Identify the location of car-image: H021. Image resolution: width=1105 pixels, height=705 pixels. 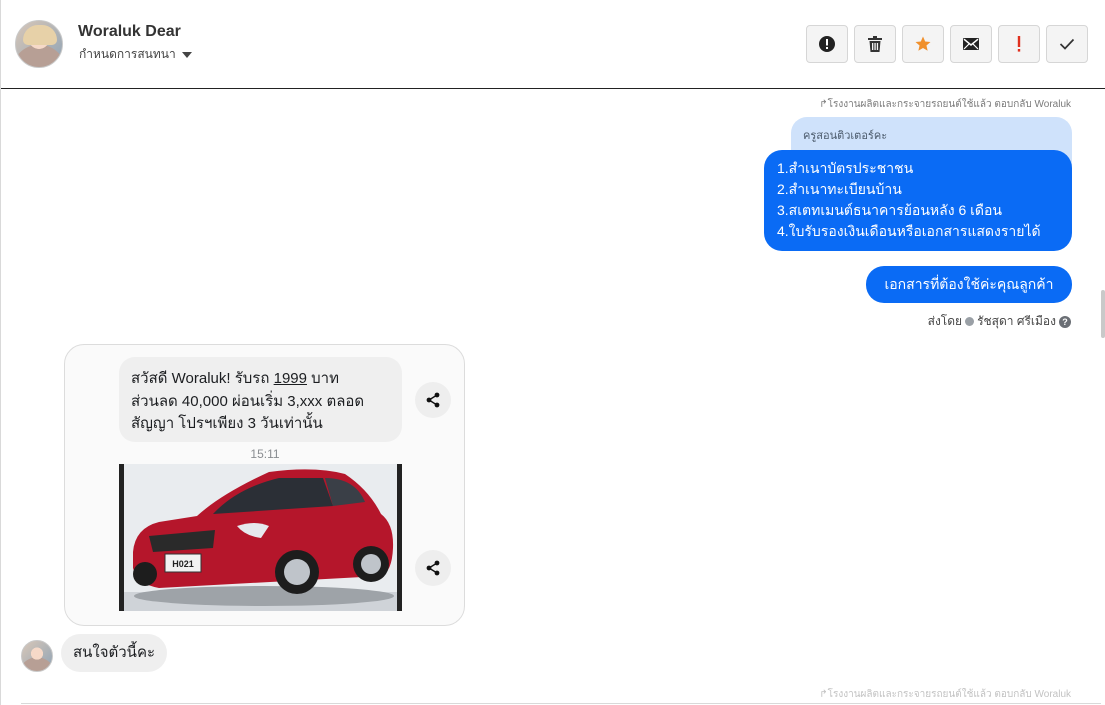
(260, 537).